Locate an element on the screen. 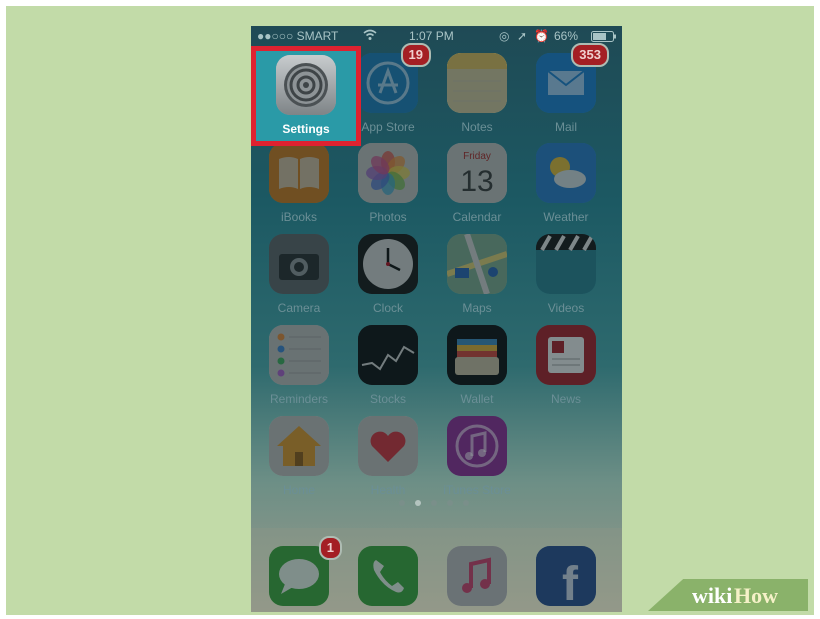 The width and height of the screenshot is (820, 619). app-label: Stocks is located at coordinates (387, 399).